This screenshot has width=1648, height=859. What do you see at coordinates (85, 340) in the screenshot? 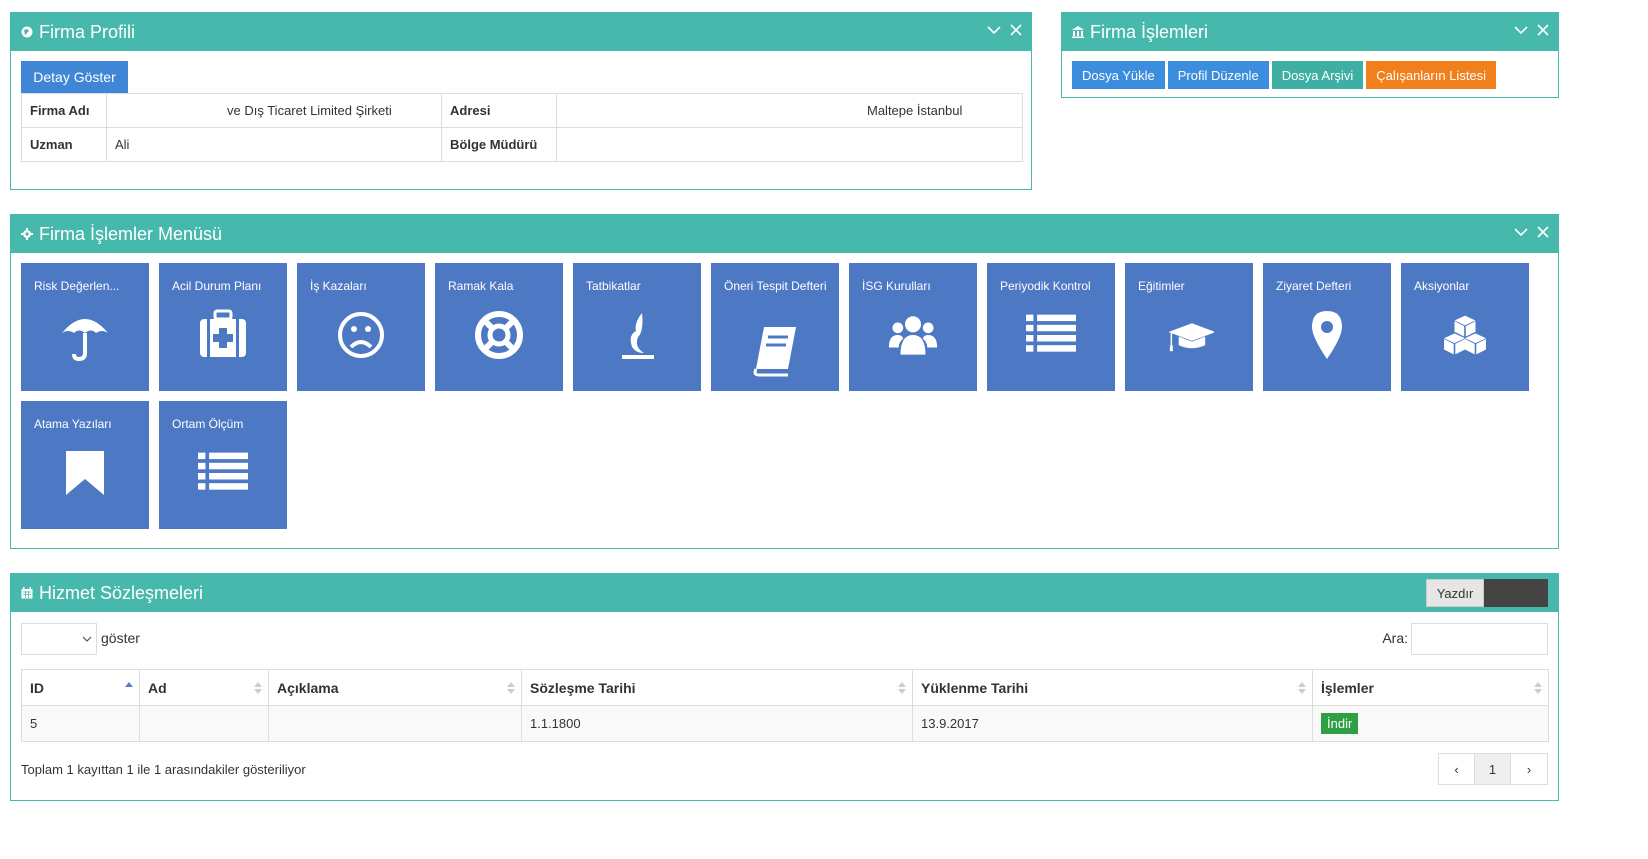
I see `umbrella-icon` at bounding box center [85, 340].